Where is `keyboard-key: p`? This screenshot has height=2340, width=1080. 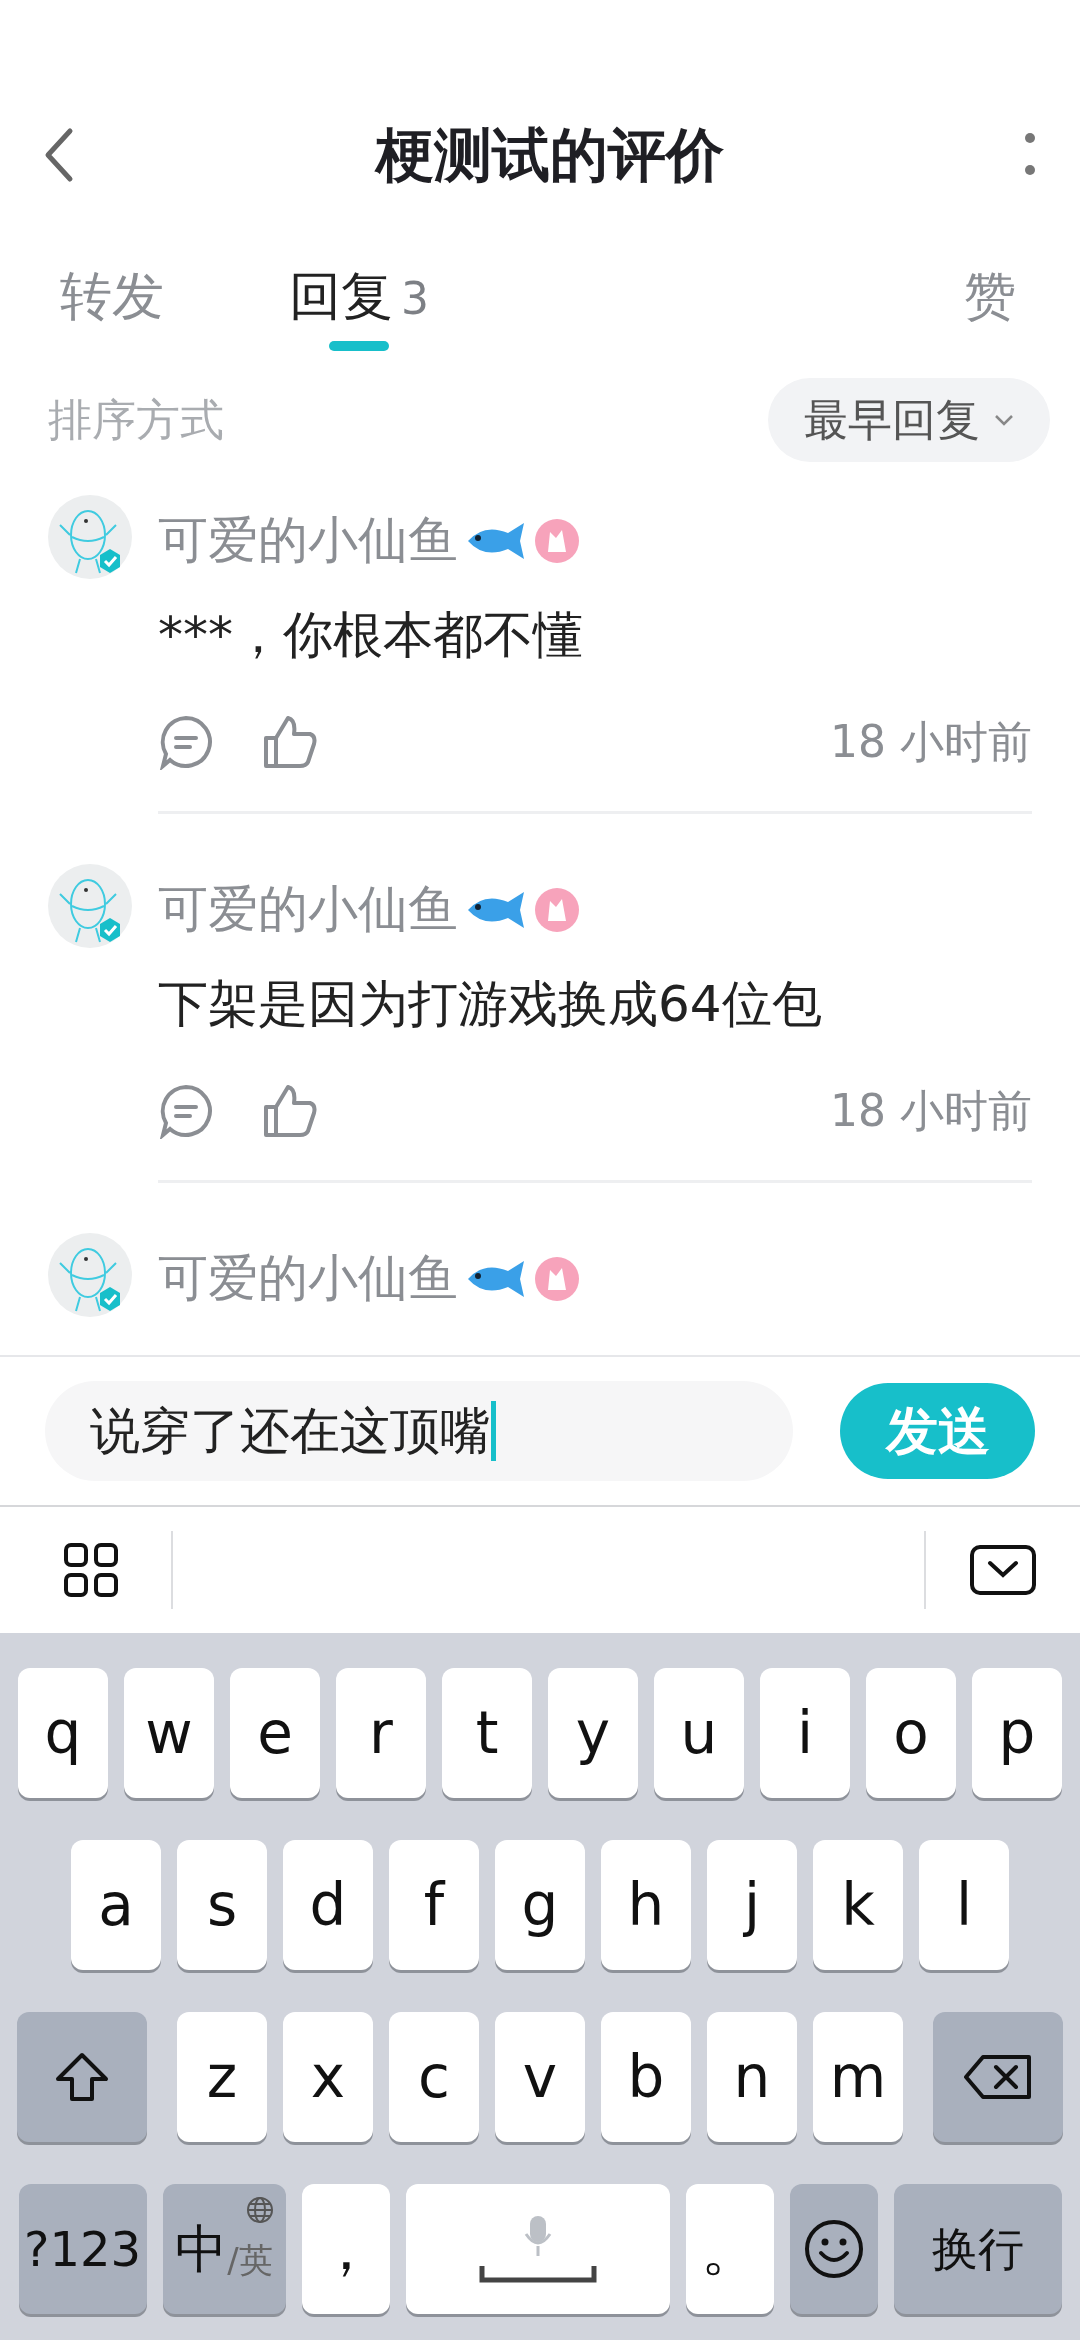 keyboard-key: p is located at coordinates (1017, 1733).